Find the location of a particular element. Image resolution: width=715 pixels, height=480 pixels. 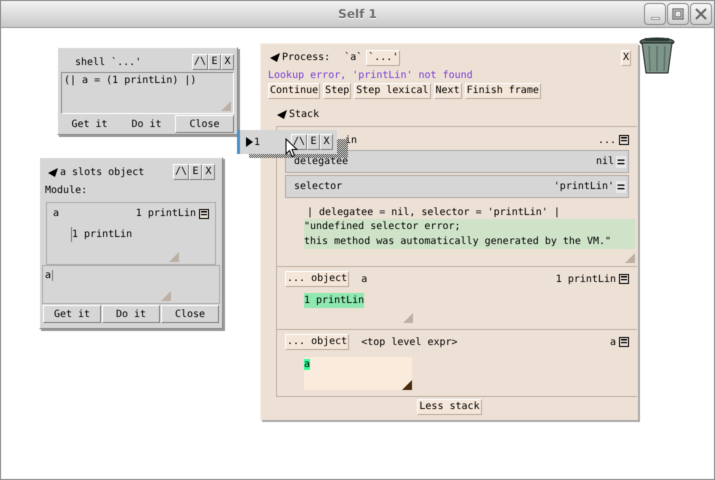

dragged-morph: 1 /\ E X is located at coordinates (287, 142).